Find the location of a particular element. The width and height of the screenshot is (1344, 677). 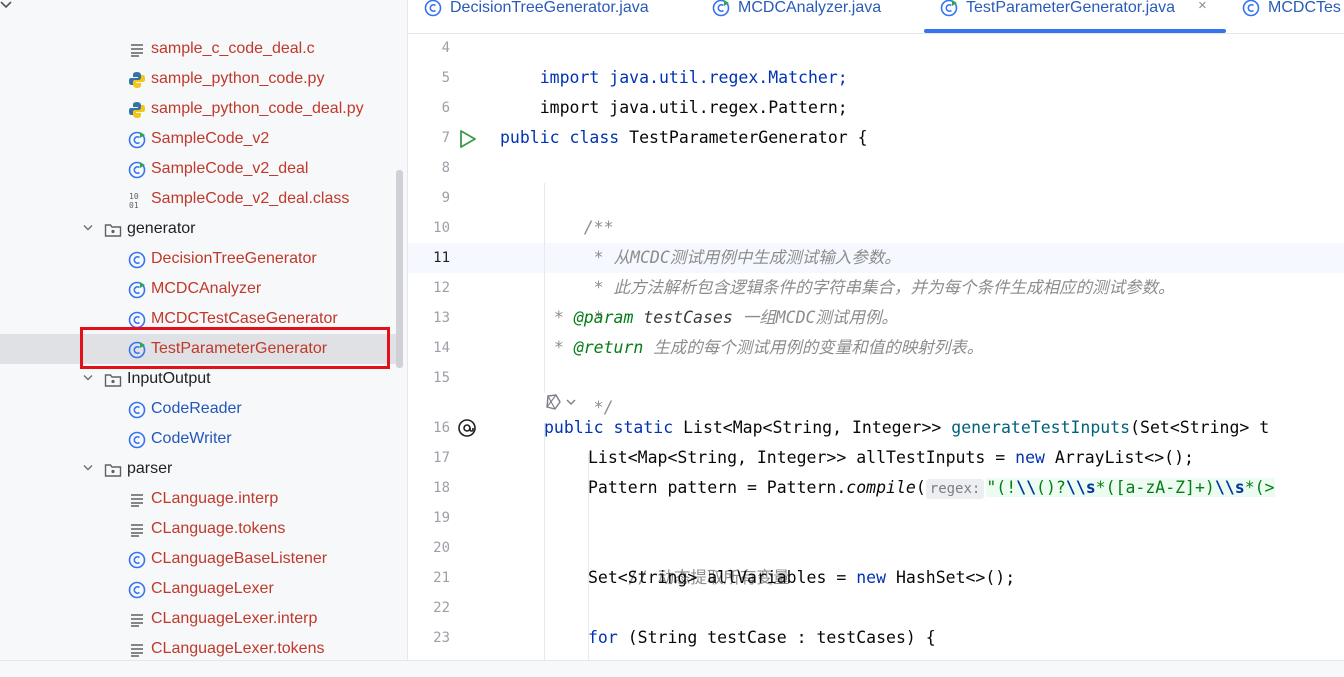

tree-item-samplecode-v2-deal: SampleCode_v2_deal is located at coordinates (200, 169).